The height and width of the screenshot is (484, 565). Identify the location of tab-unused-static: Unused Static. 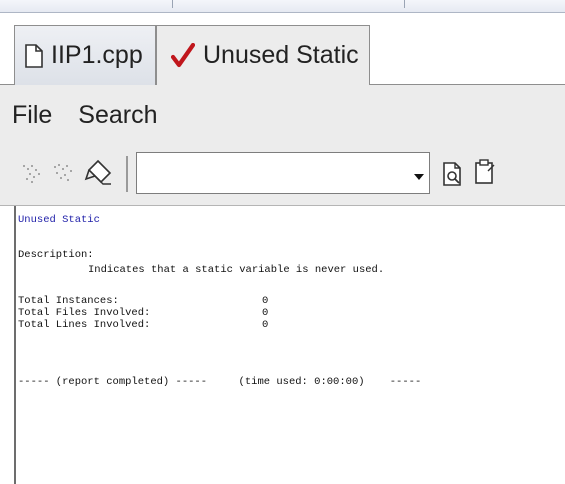
(263, 55).